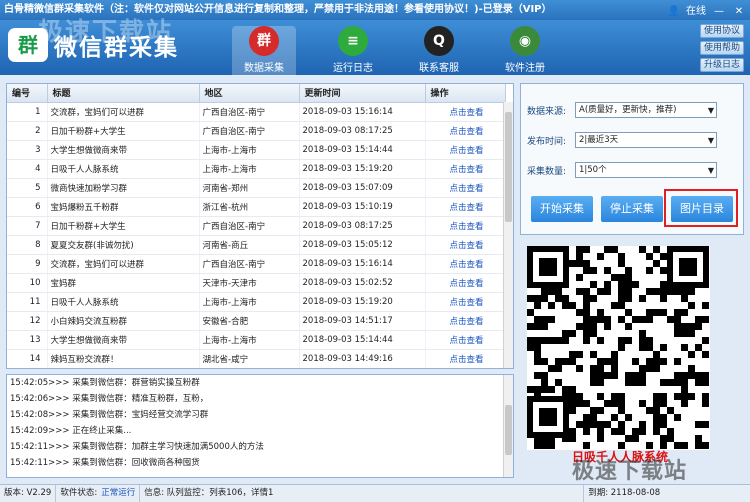 The image size is (750, 502). I want to click on row-title: 夏夏交友群(非诚勿扰), so click(123, 245).